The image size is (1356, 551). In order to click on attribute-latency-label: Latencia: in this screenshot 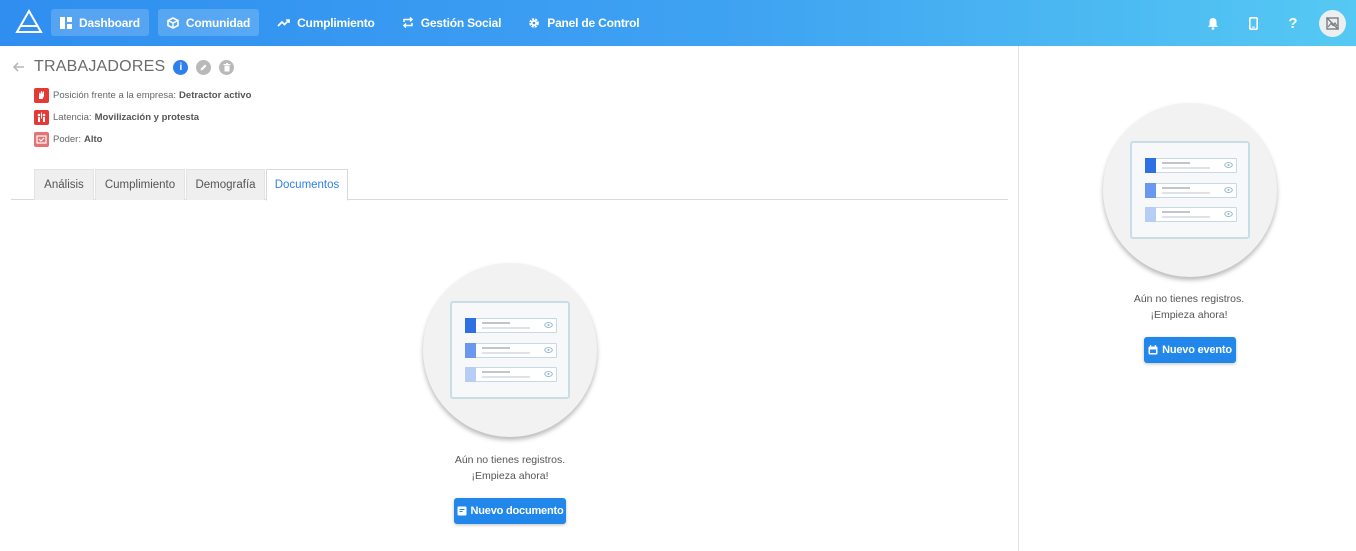, I will do `click(72, 117)`.